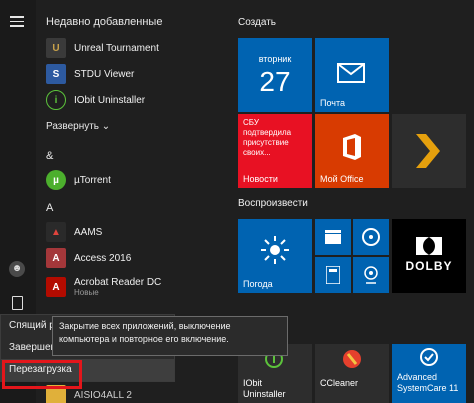  Describe the element at coordinates (56, 48) in the screenshot. I see `unreal-tournament-icon: U` at that location.